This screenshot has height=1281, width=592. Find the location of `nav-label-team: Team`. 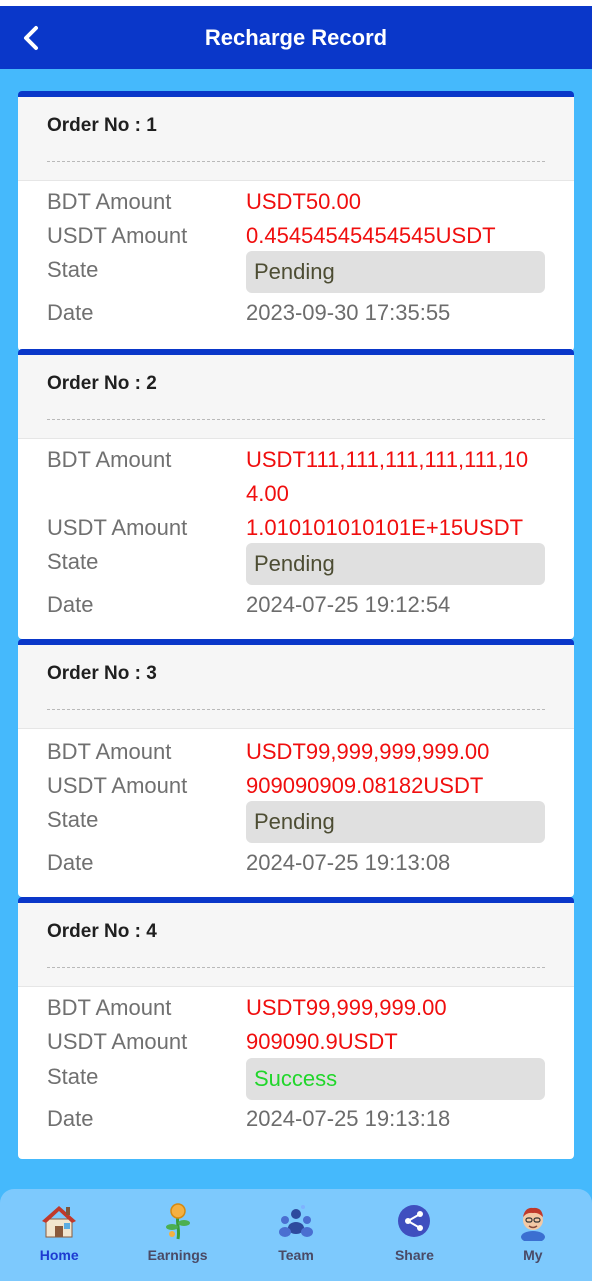

nav-label-team: Team is located at coordinates (296, 1255).